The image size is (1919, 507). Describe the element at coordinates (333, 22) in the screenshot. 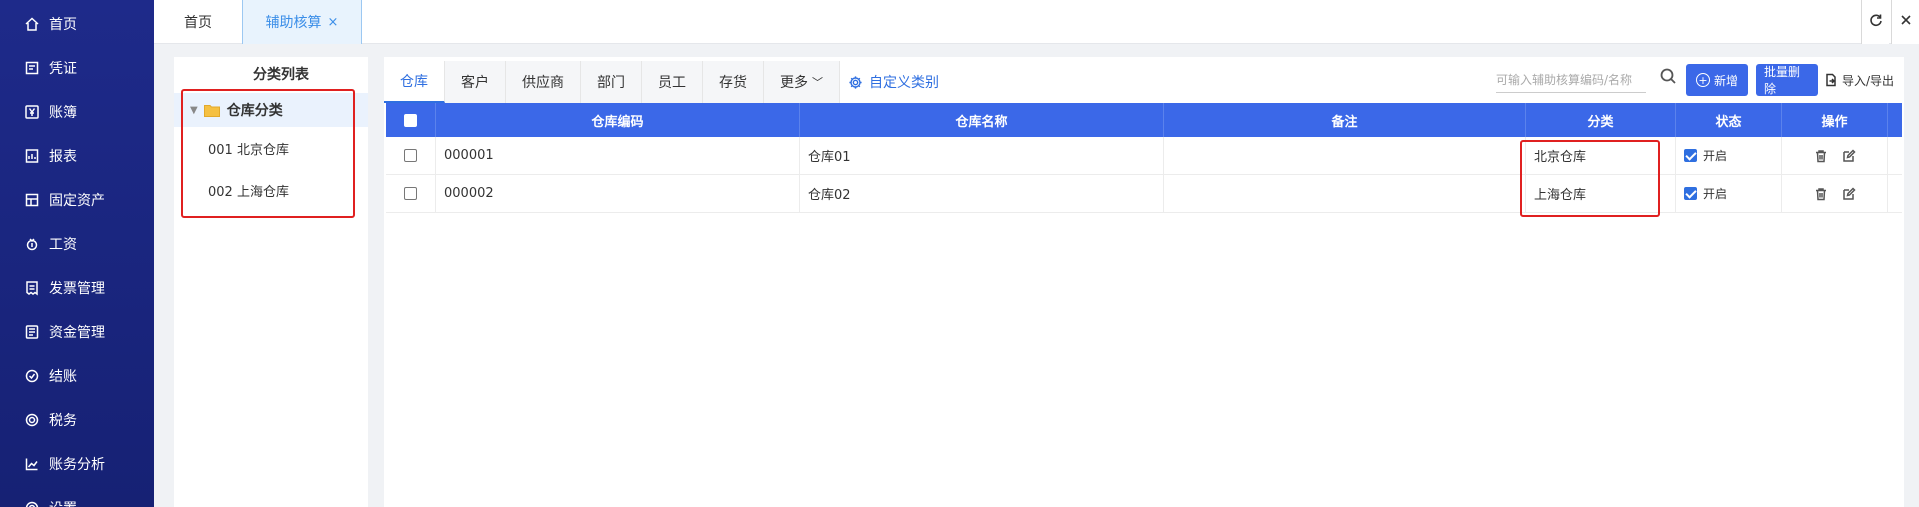

I see `close-icon: ×` at that location.